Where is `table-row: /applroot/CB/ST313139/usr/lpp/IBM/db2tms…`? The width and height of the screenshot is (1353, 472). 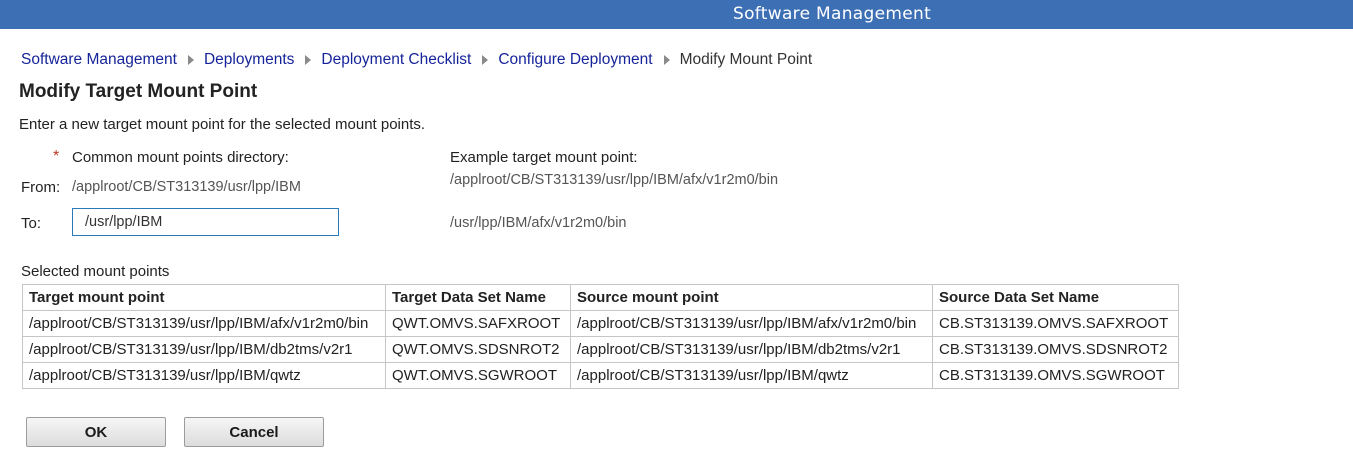 table-row: /applroot/CB/ST313139/usr/lpp/IBM/db2tms… is located at coordinates (600, 349).